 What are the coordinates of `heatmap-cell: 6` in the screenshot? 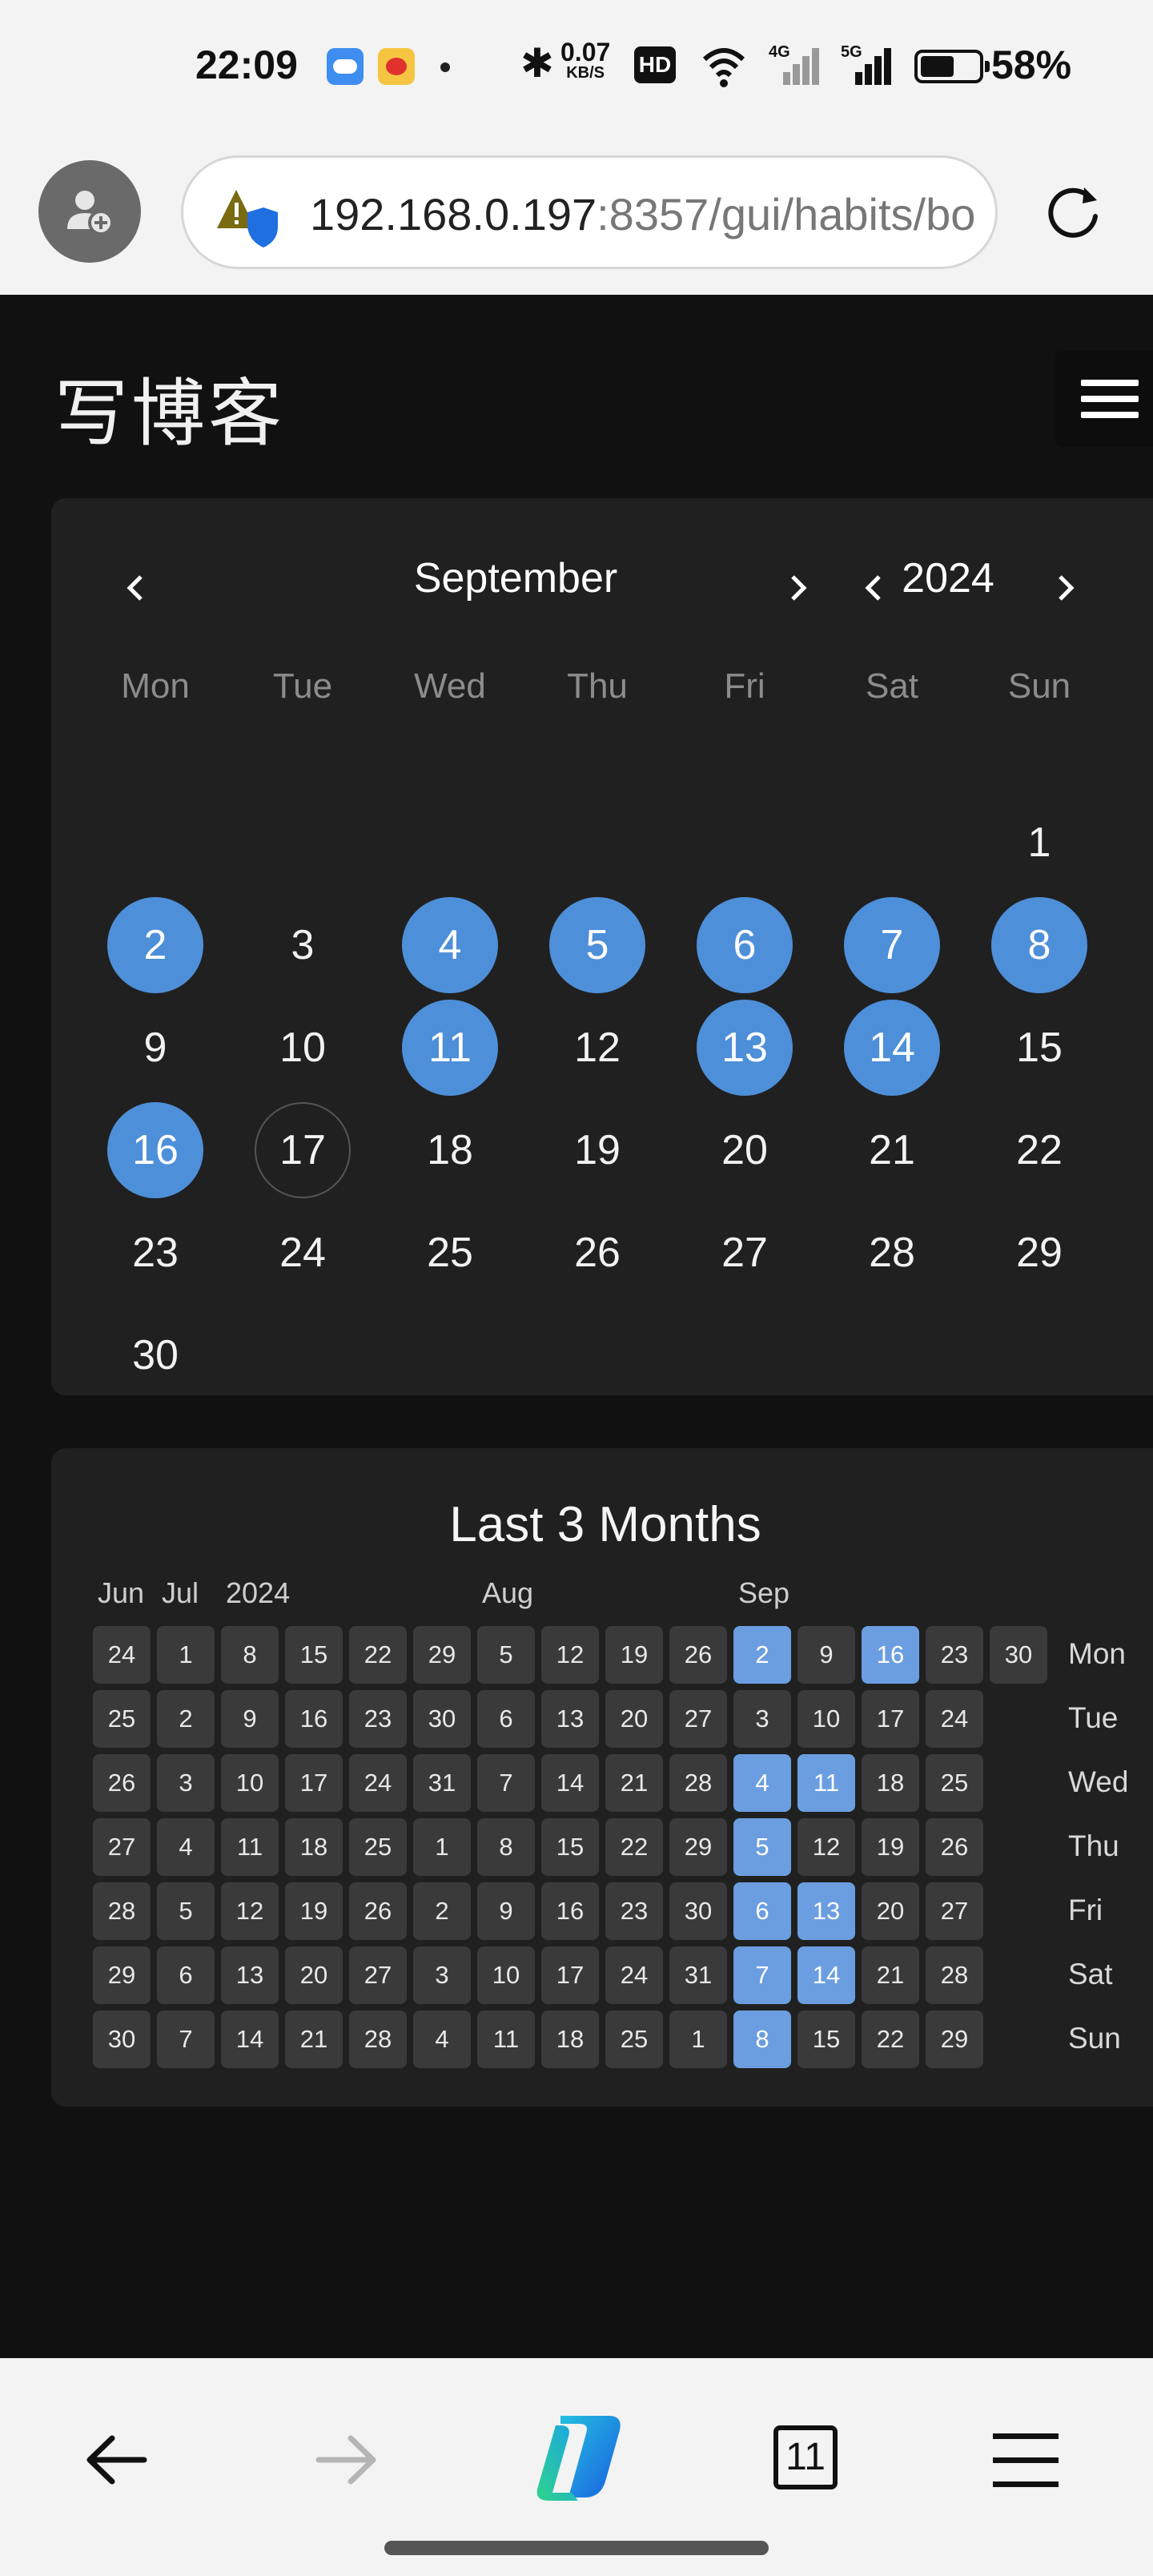 It's located at (506, 1719).